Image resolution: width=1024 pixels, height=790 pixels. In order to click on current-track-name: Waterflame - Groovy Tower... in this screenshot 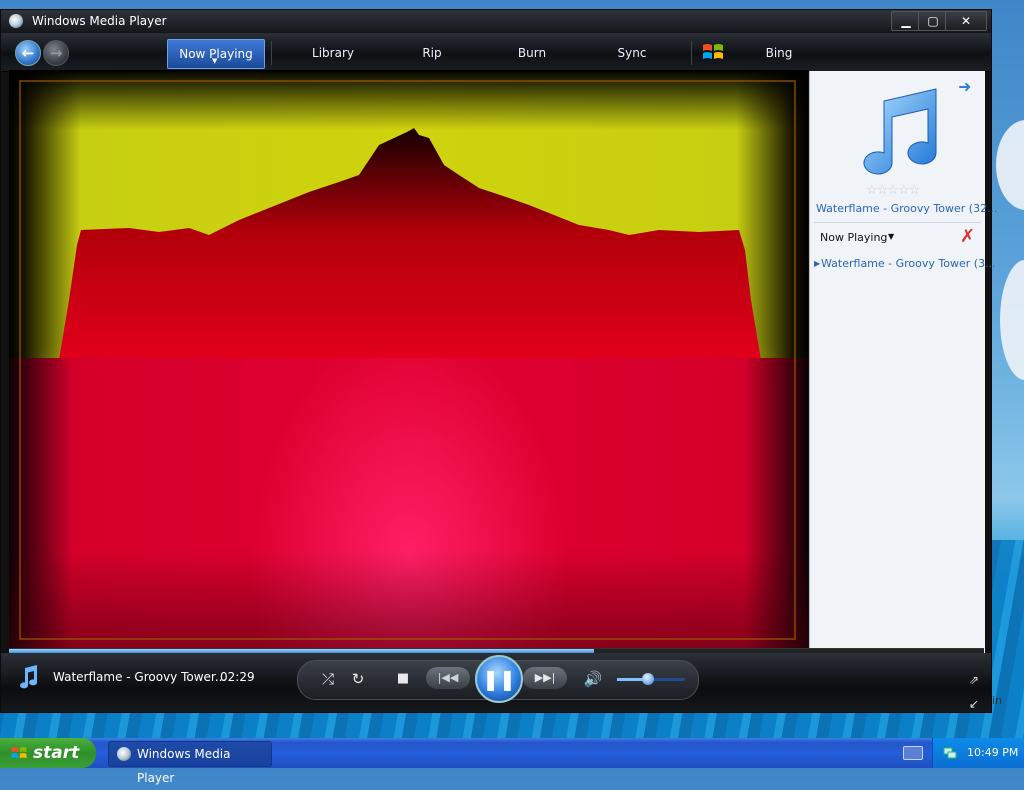, I will do `click(140, 677)`.